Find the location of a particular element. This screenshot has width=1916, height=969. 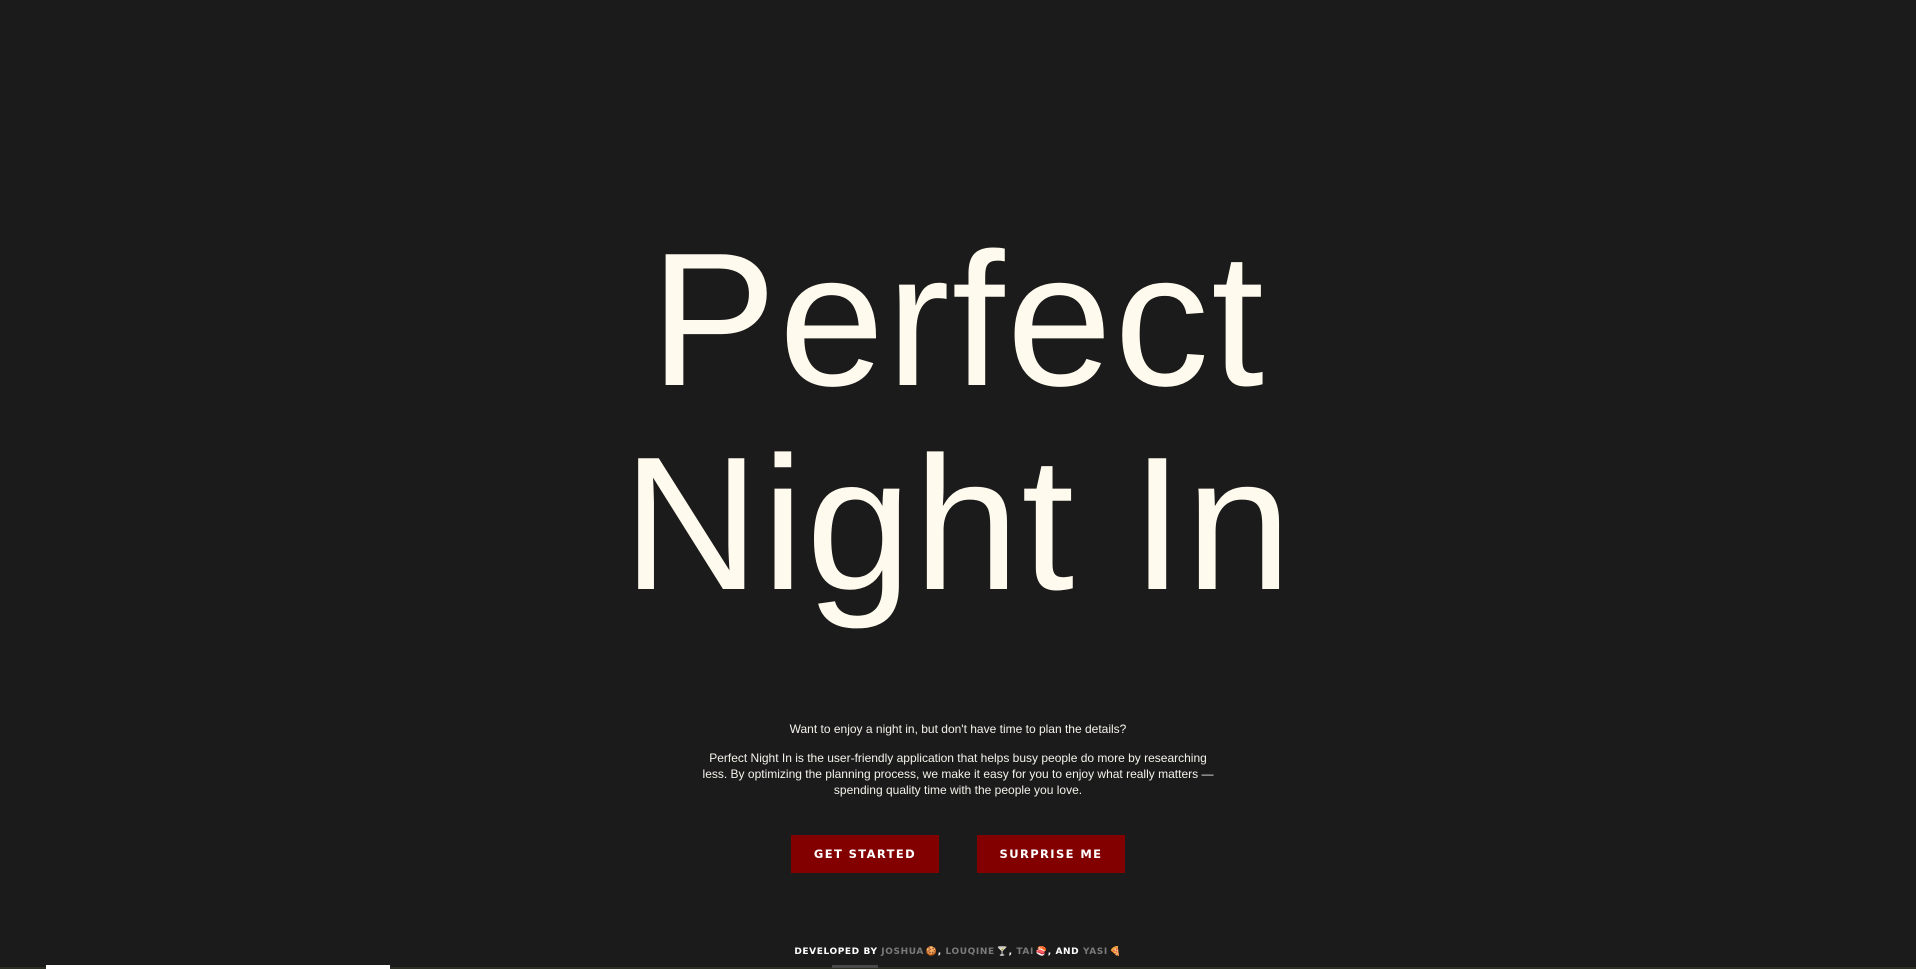

developer-link-tai: TAI is located at coordinates (1025, 952).